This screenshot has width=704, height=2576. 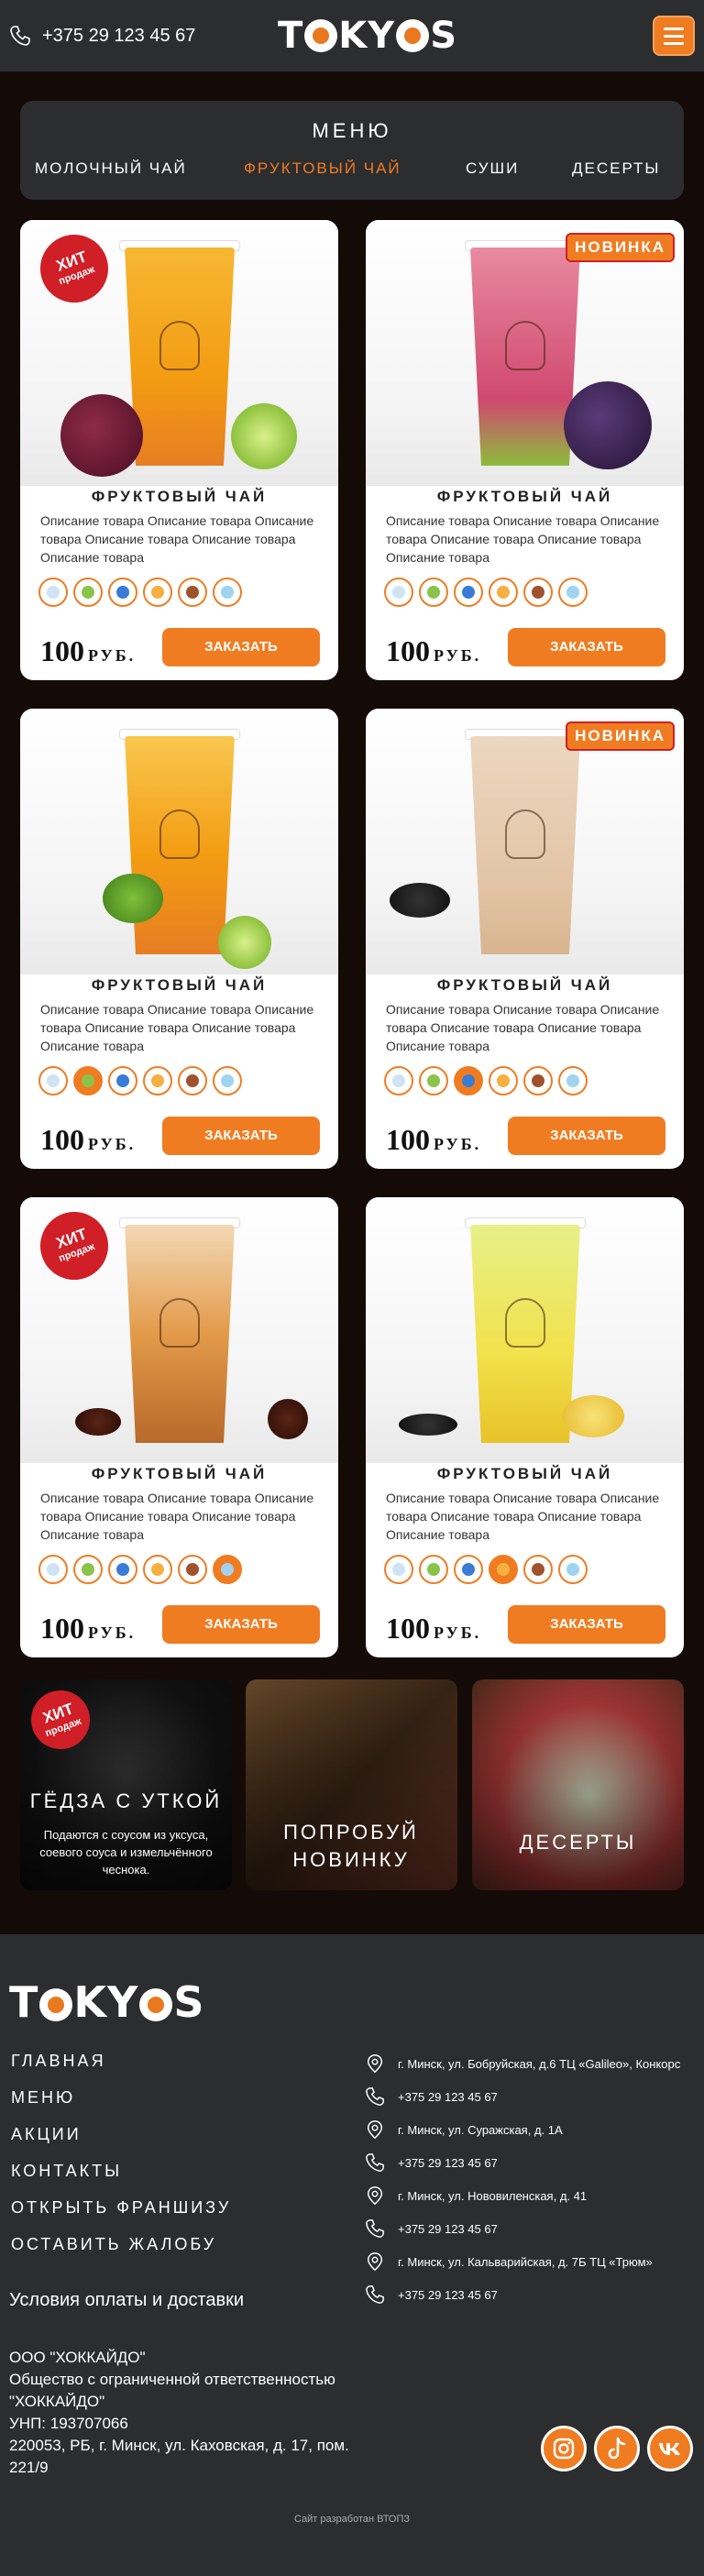 I want to click on footer-link-franchise: ОТКРЫТЬ ФРАНШИЗУ, so click(x=121, y=2208).